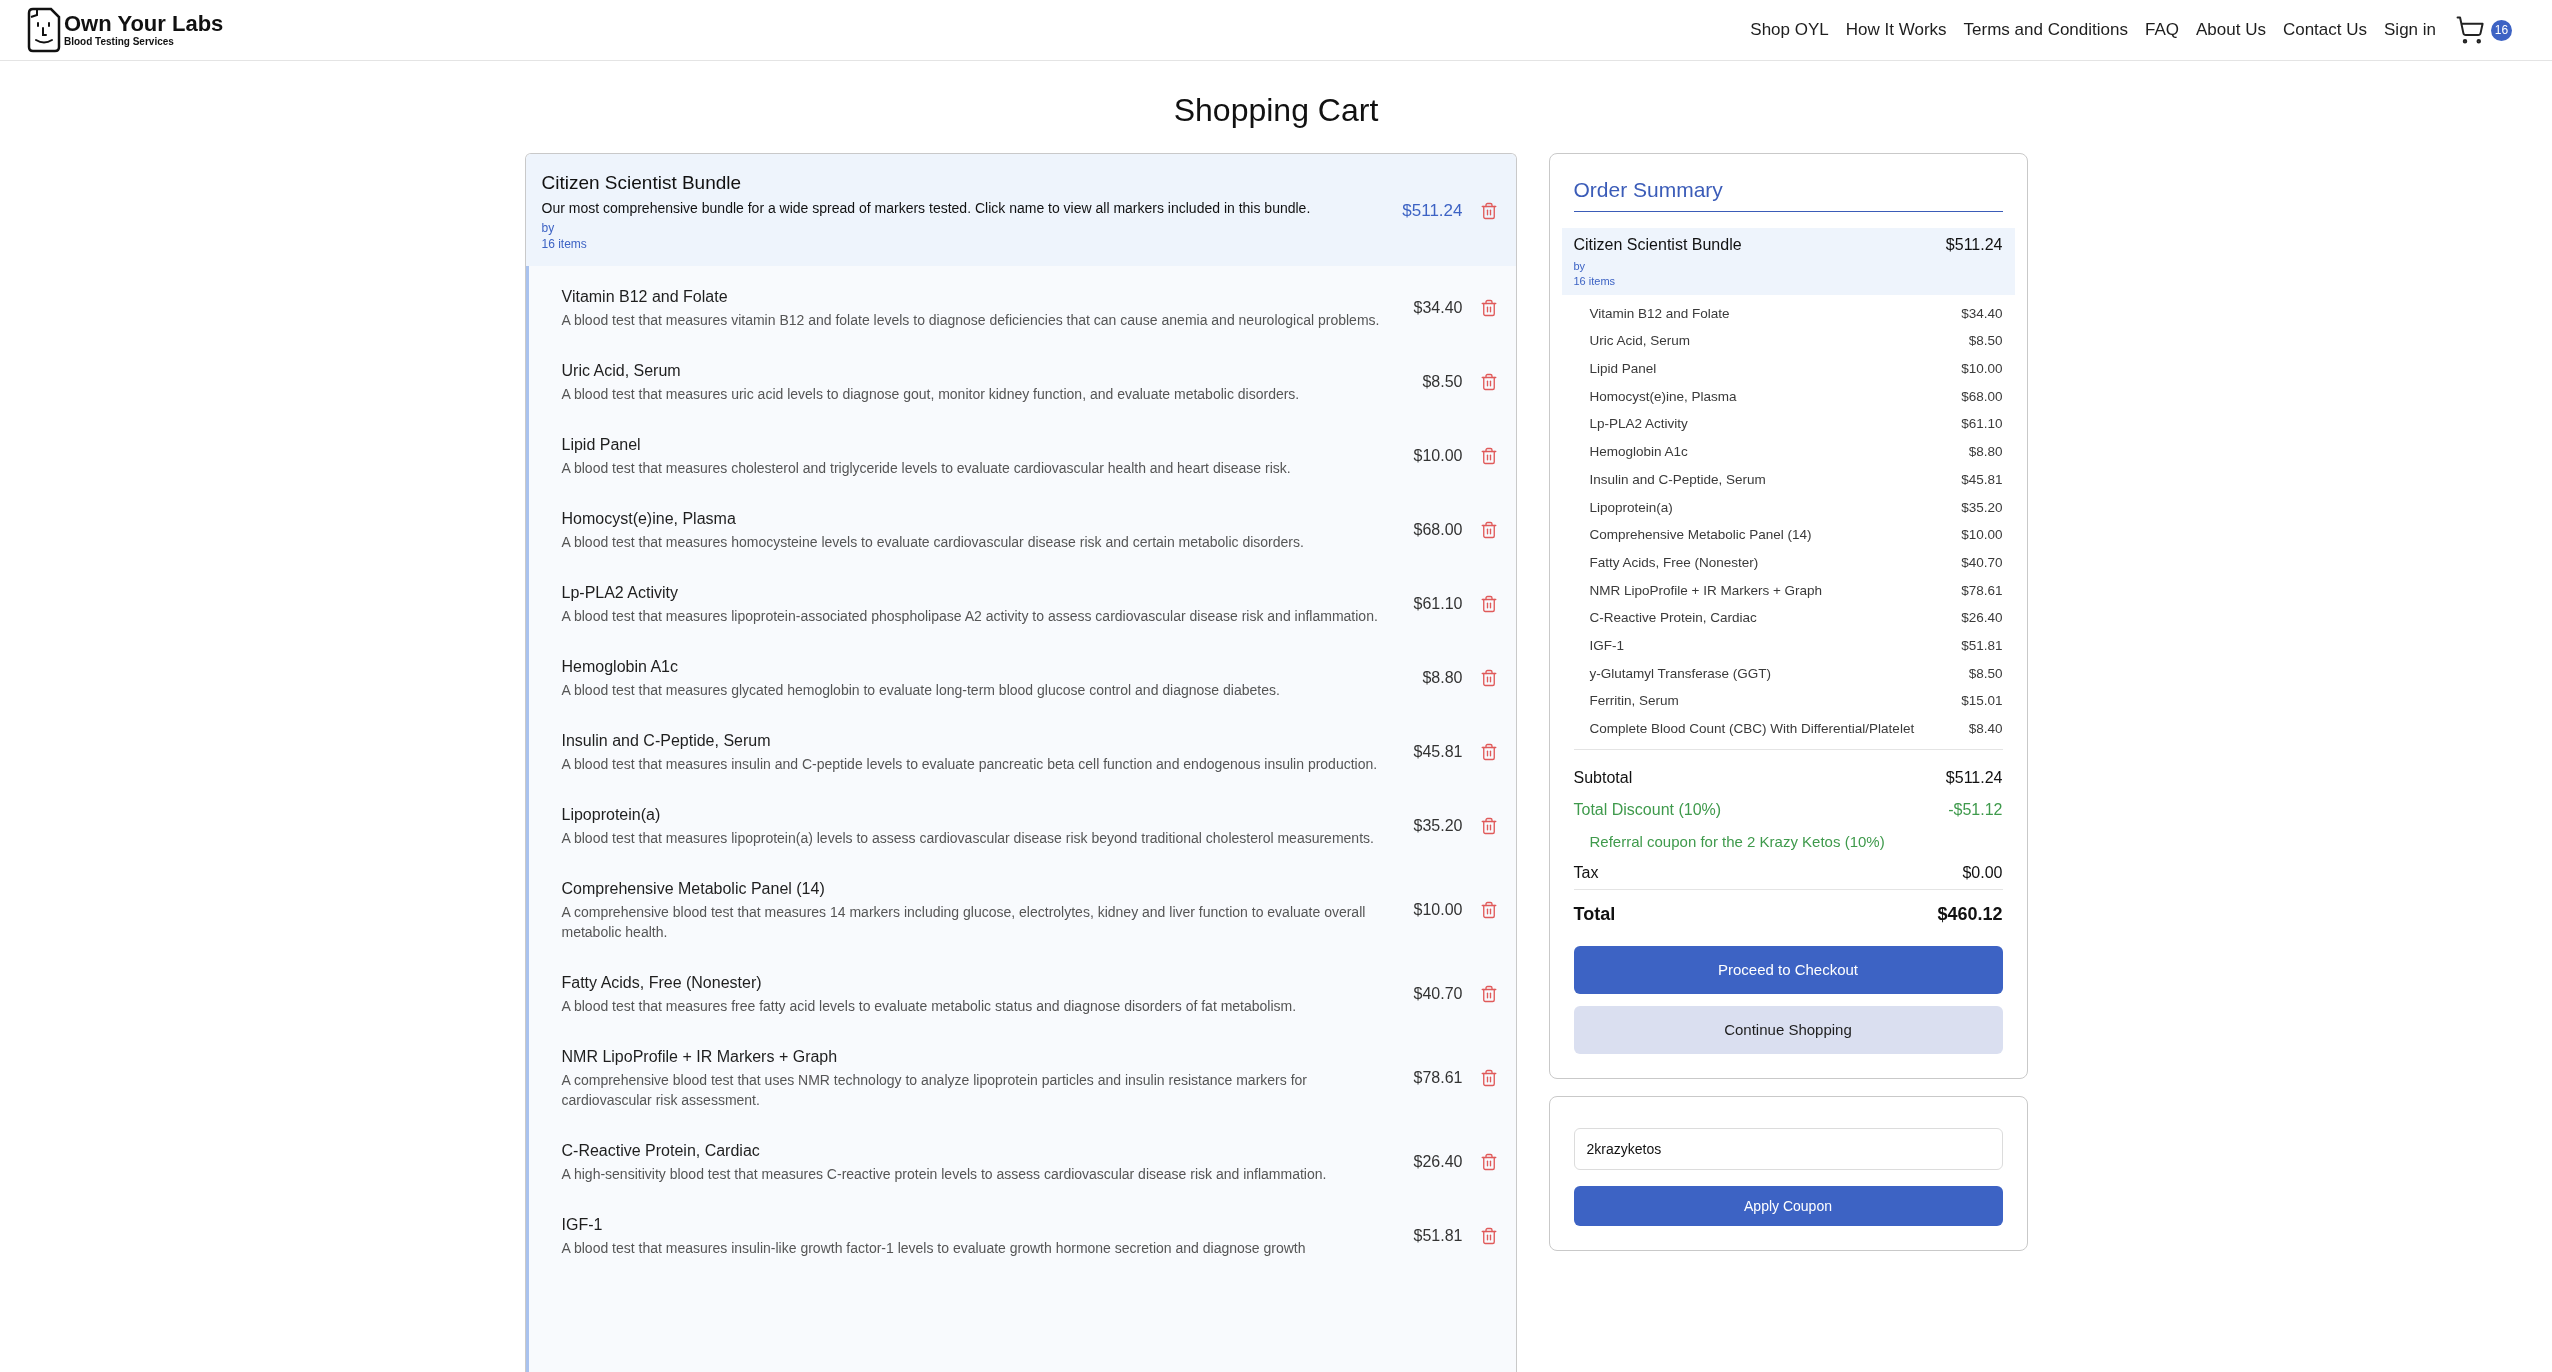 The height and width of the screenshot is (1372, 2552). What do you see at coordinates (1788, 1206) in the screenshot?
I see `apply-coupon-button: Apply Coupon` at bounding box center [1788, 1206].